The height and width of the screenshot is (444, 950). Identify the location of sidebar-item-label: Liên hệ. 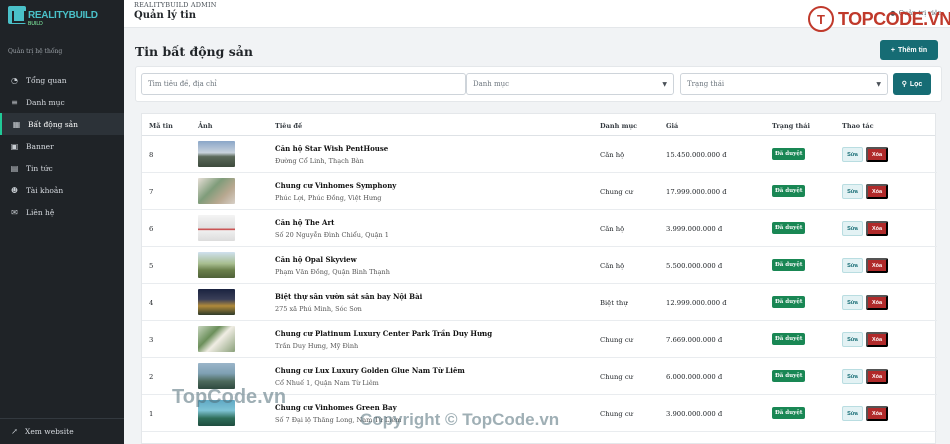
(40, 212).